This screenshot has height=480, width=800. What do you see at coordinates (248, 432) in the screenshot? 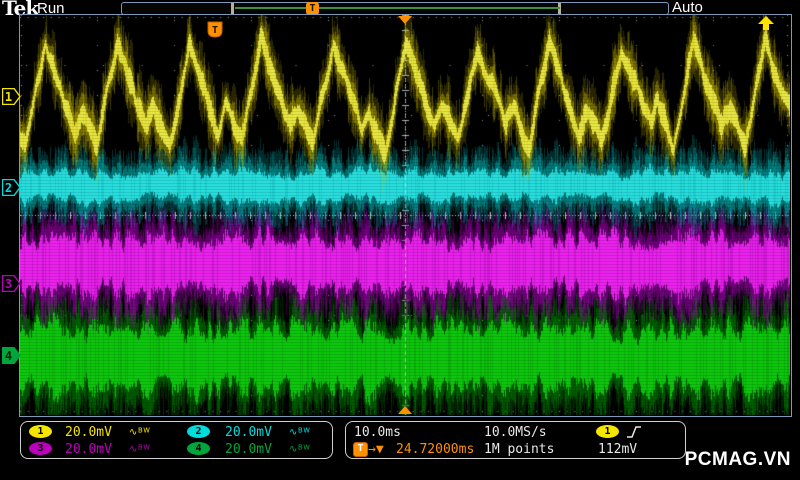
I see `channel-2-scale: 20.0mV` at bounding box center [248, 432].